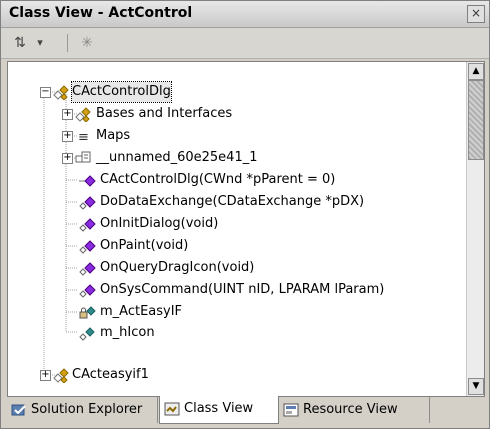  Describe the element at coordinates (237, 246) in the screenshot. I see `tree-row: OnPaint(void)` at that location.